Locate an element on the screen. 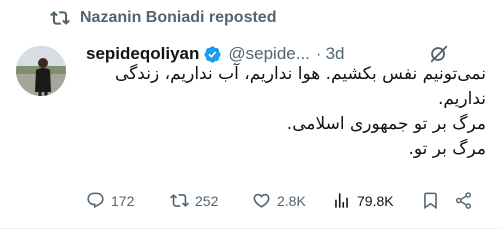 This screenshot has height=243, width=500. verified-badge-icon is located at coordinates (212, 54).